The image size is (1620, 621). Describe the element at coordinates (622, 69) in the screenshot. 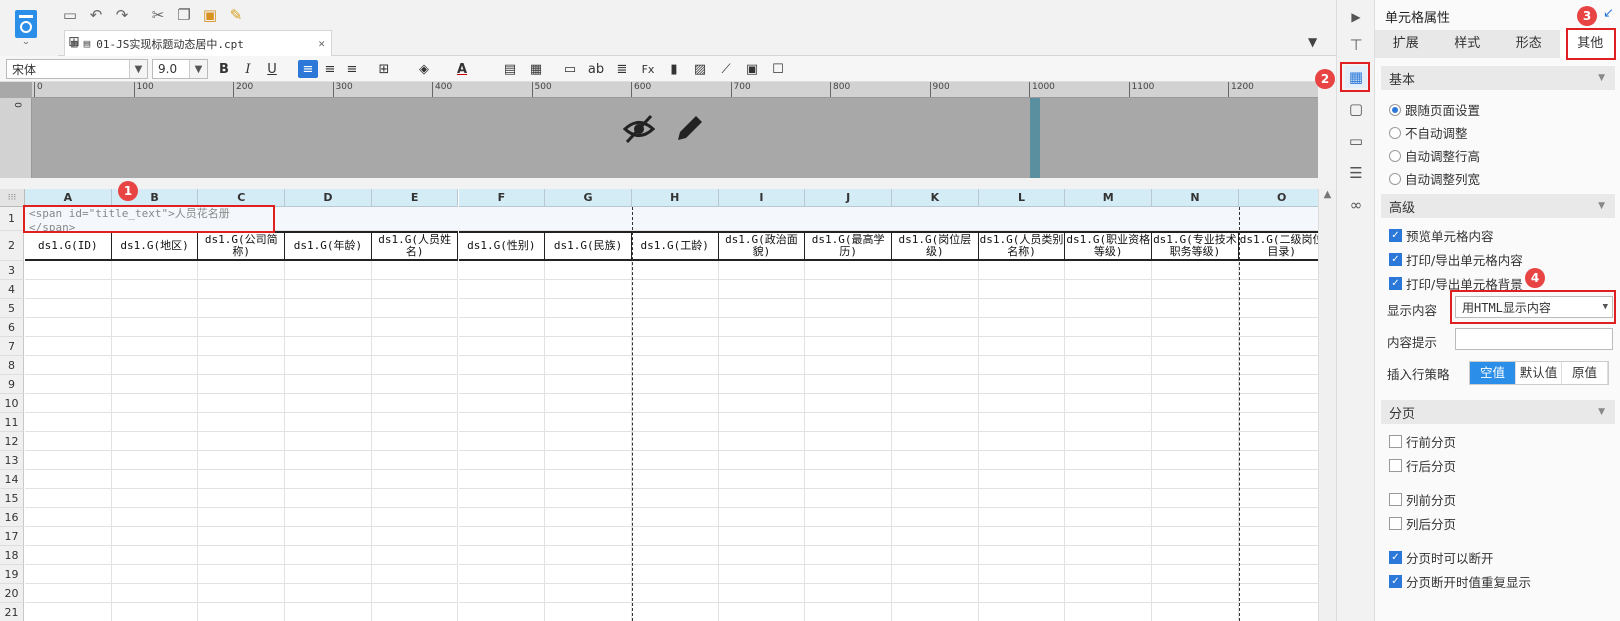

I see `paragraph-icon: ≣` at that location.